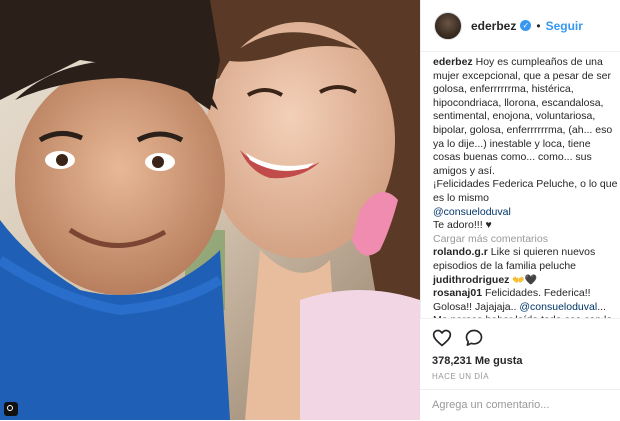 Image resolution: width=620 pixels, height=421 pixels. Describe the element at coordinates (461, 376) in the screenshot. I see `post-timestamp: HACE UN DÍA` at that location.